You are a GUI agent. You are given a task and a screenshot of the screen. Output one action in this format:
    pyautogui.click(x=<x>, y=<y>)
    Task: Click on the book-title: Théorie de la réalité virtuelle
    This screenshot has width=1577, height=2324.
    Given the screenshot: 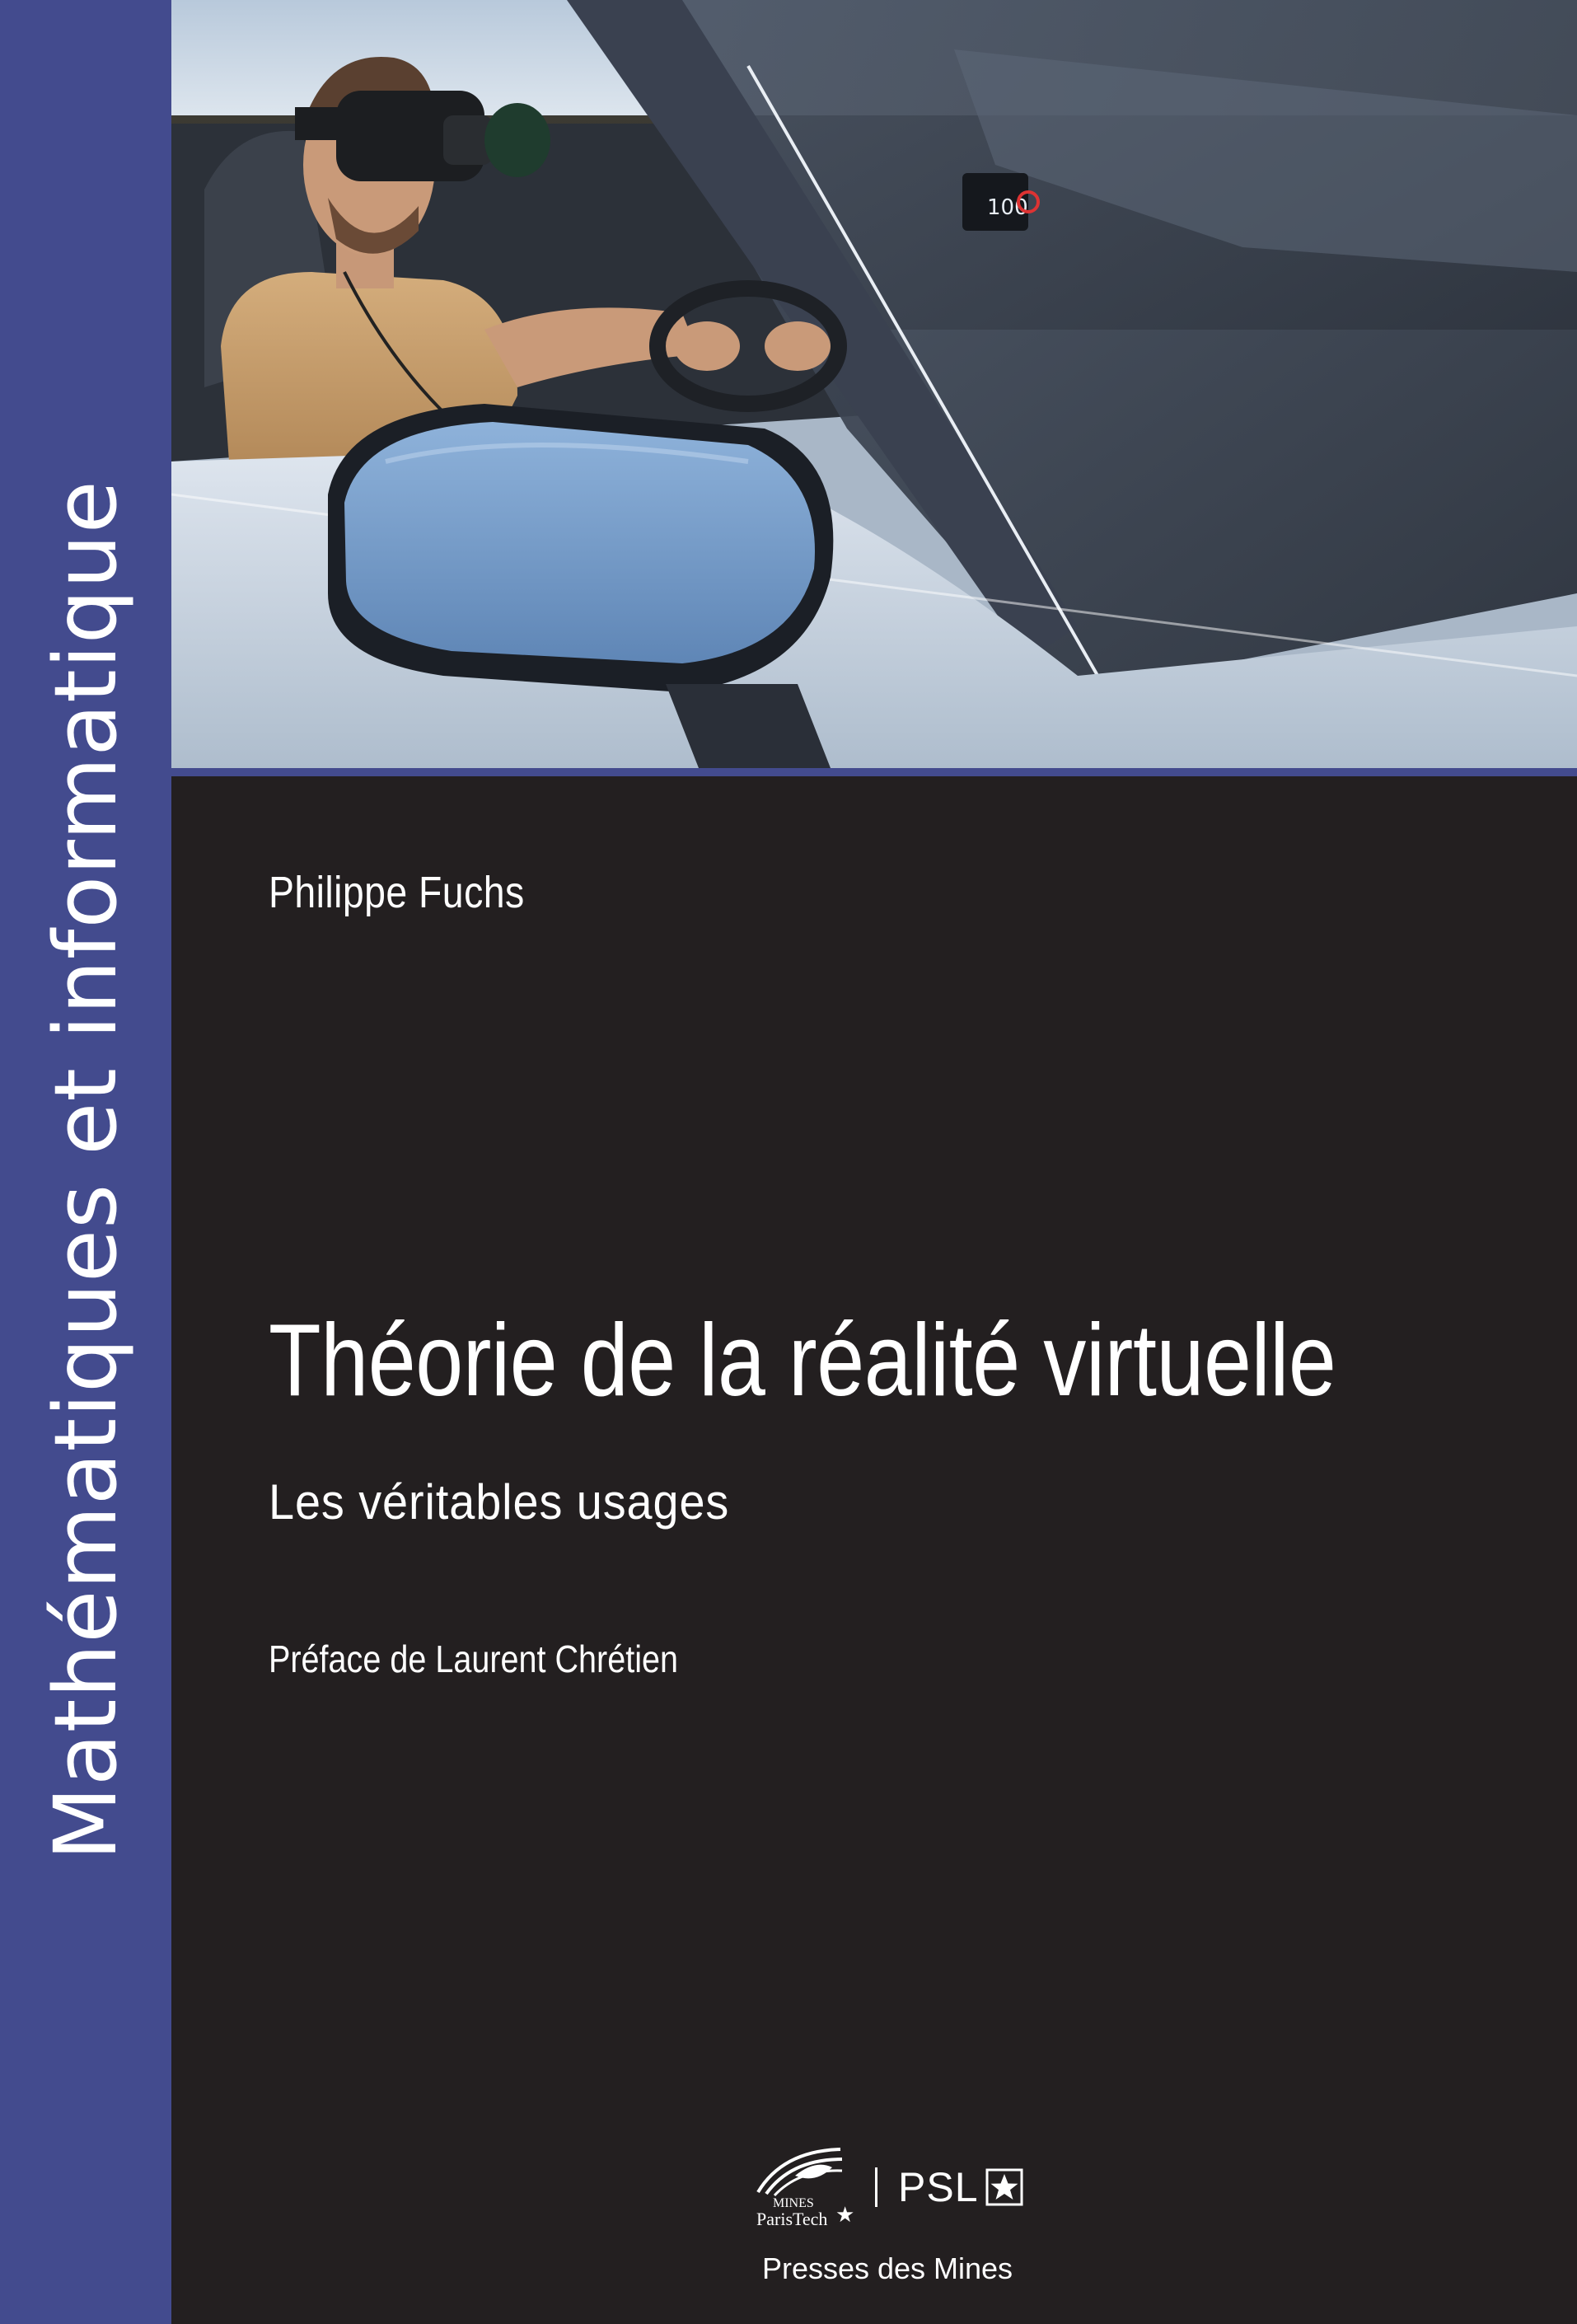 What is the action you would take?
    pyautogui.click(x=802, y=1360)
    